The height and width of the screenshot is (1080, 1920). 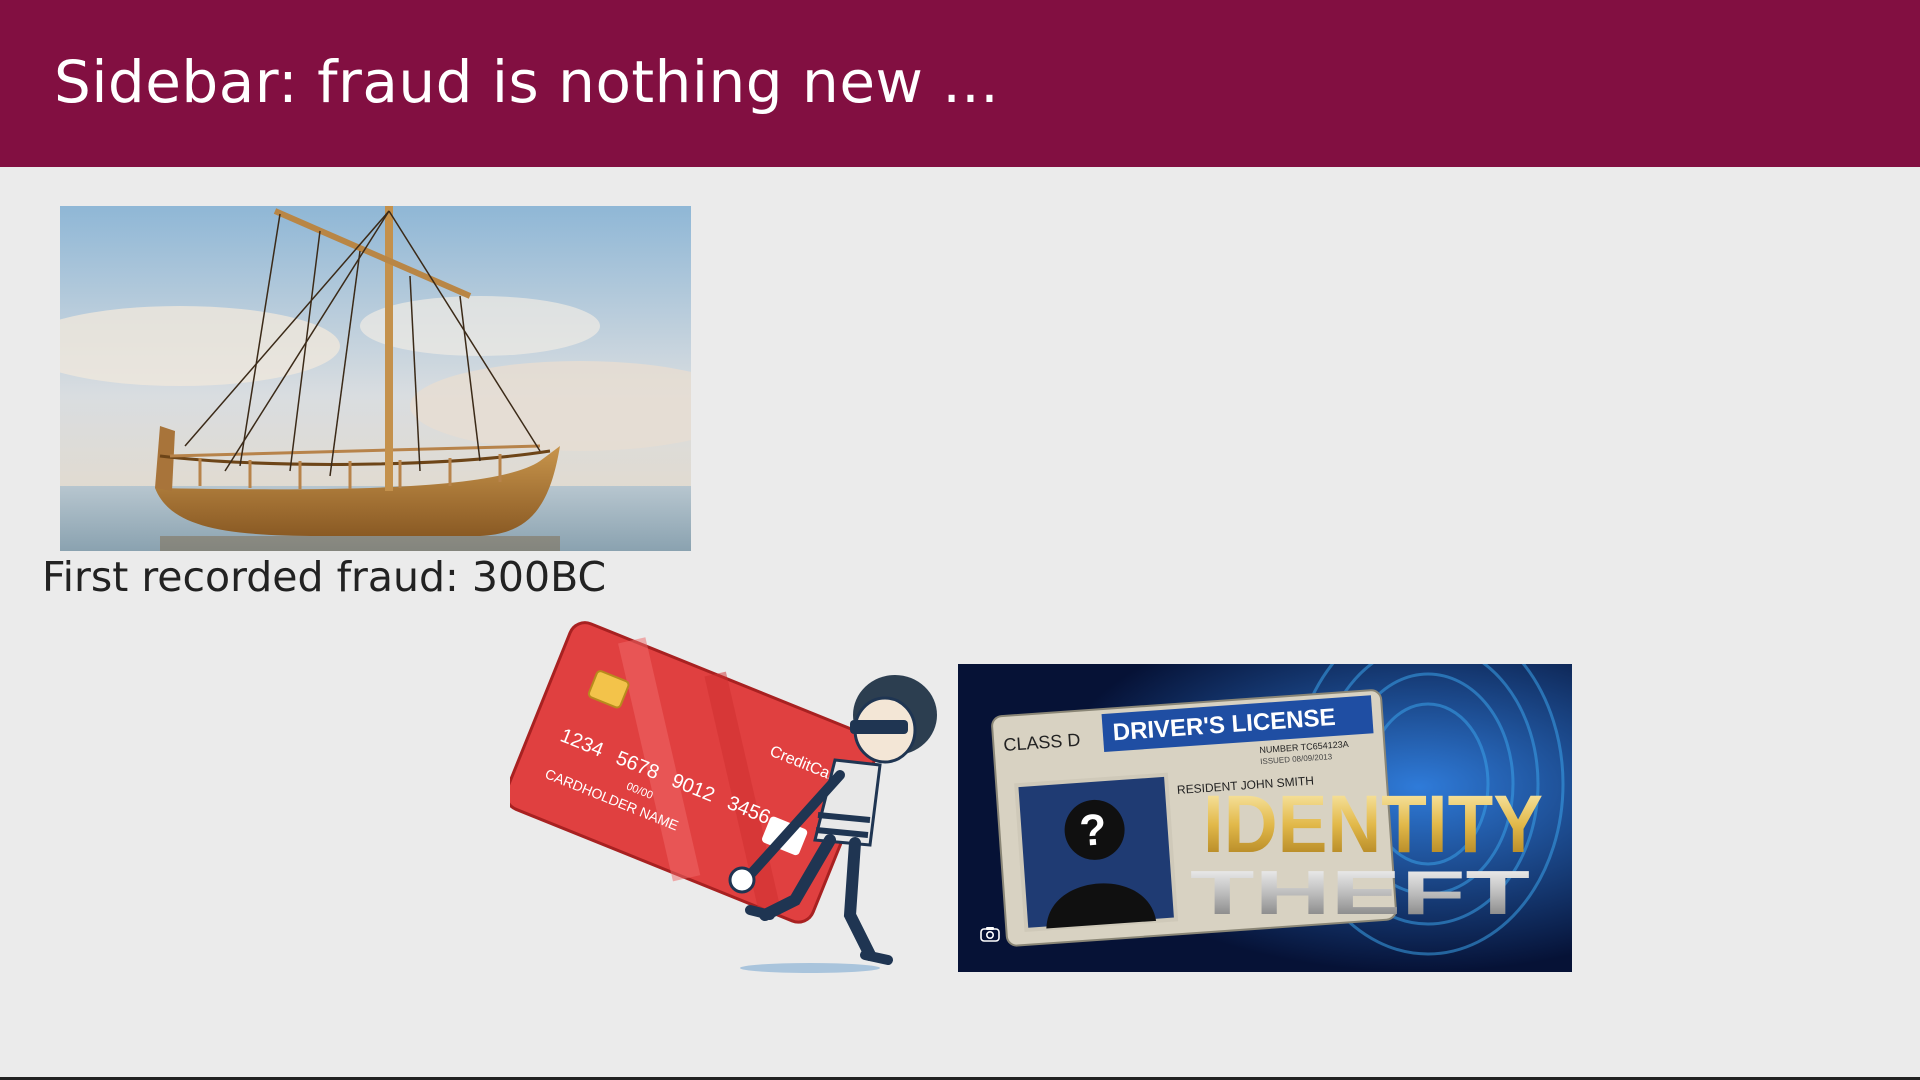 What do you see at coordinates (375, 378) in the screenshot?
I see `ancient-ship-image` at bounding box center [375, 378].